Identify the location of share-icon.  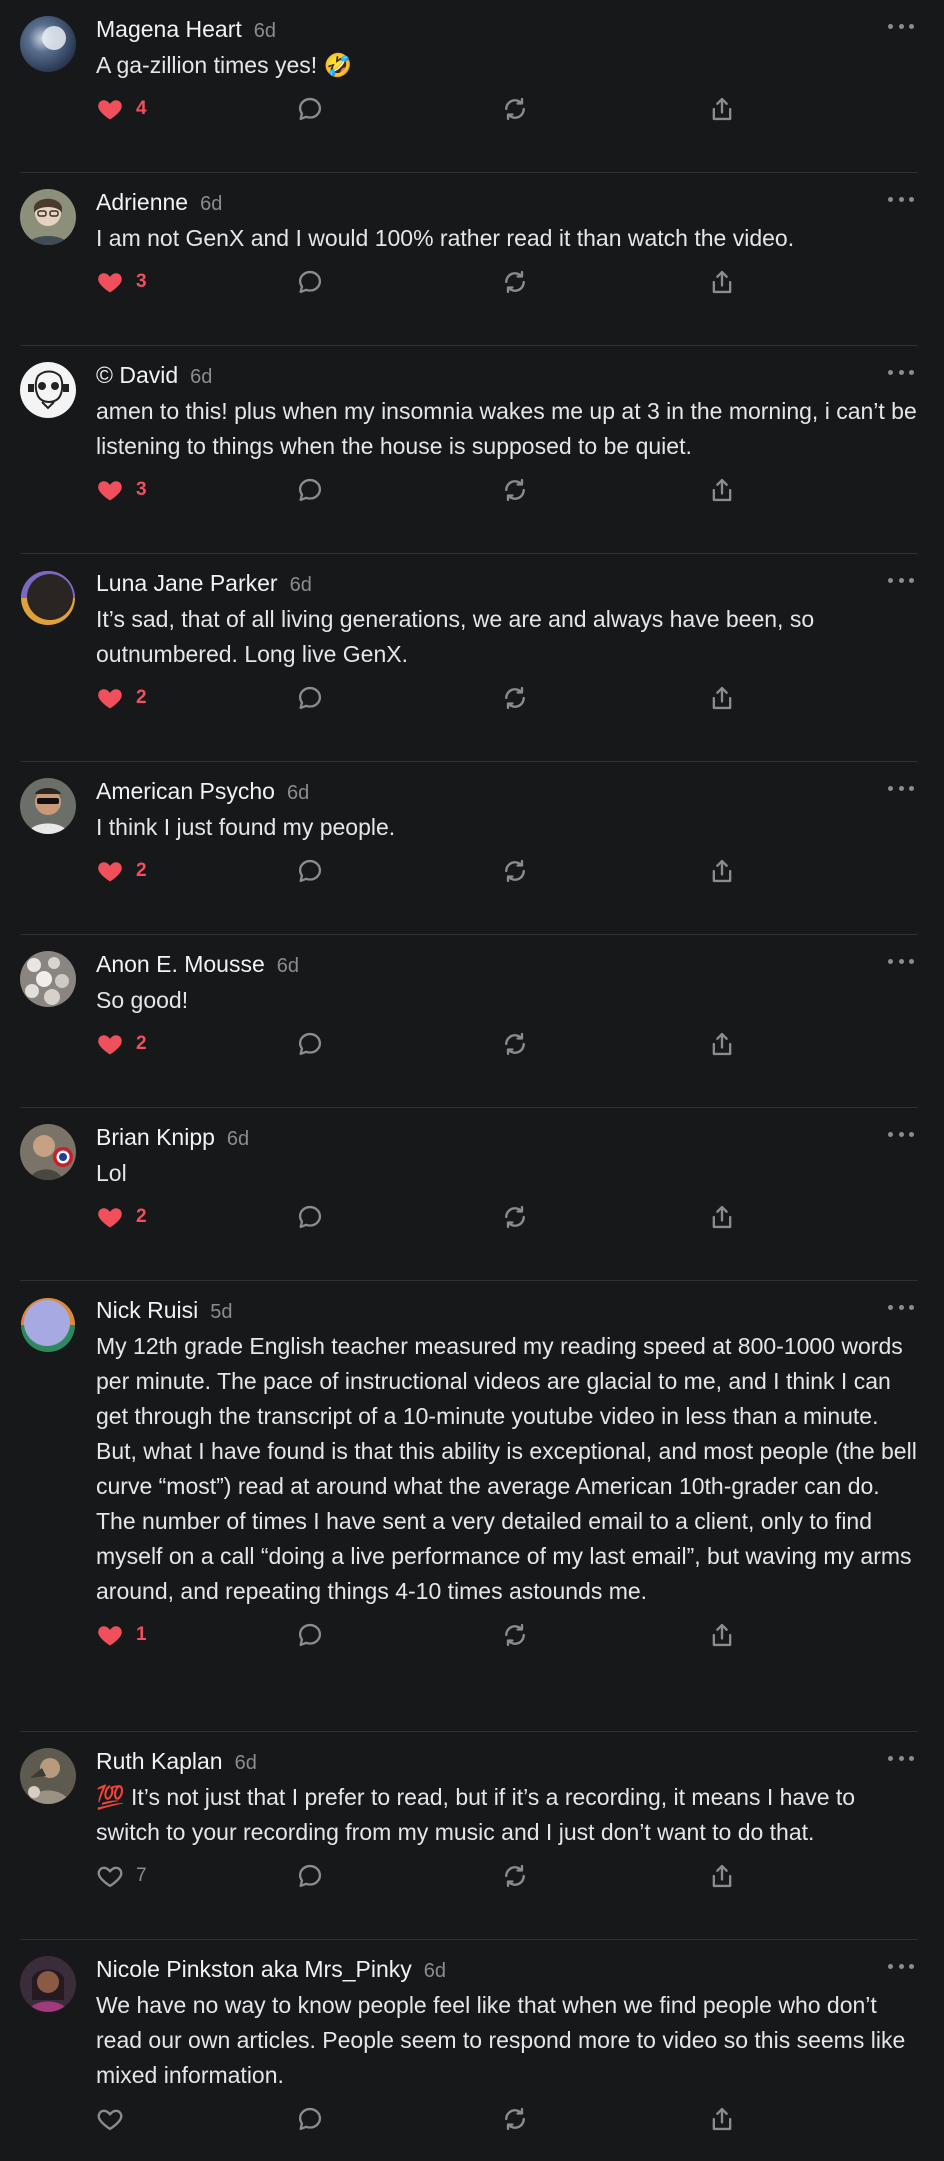
(722, 2119).